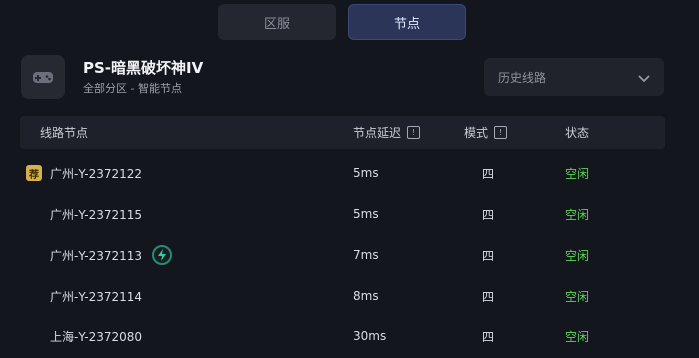  I want to click on header-latency-label: 节点延迟, so click(377, 133).